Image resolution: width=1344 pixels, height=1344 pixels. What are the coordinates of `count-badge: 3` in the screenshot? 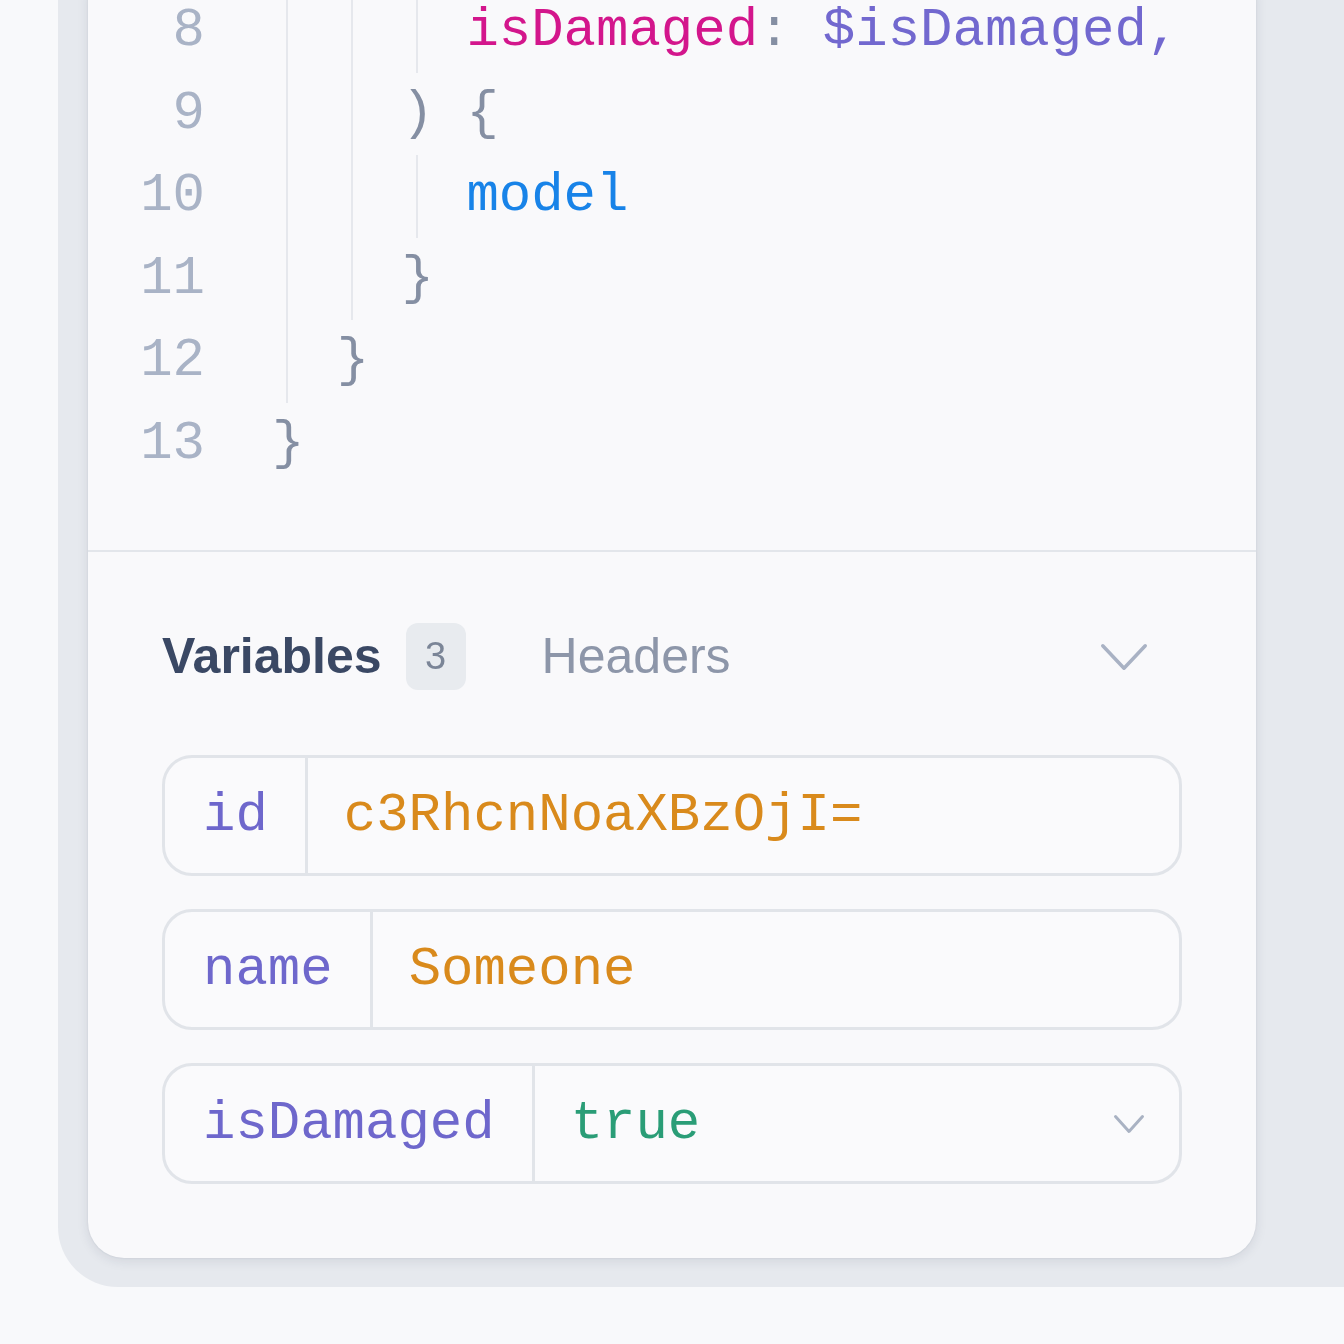 It's located at (435, 656).